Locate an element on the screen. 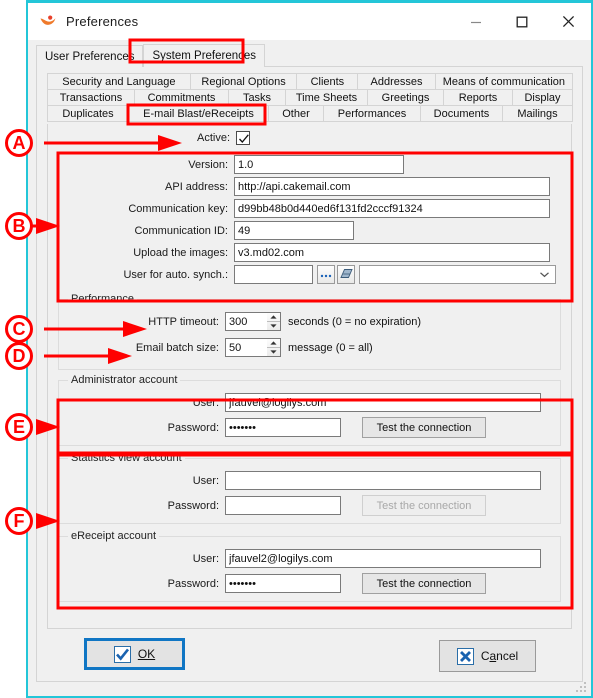  auto-sync-combo is located at coordinates (457, 274).